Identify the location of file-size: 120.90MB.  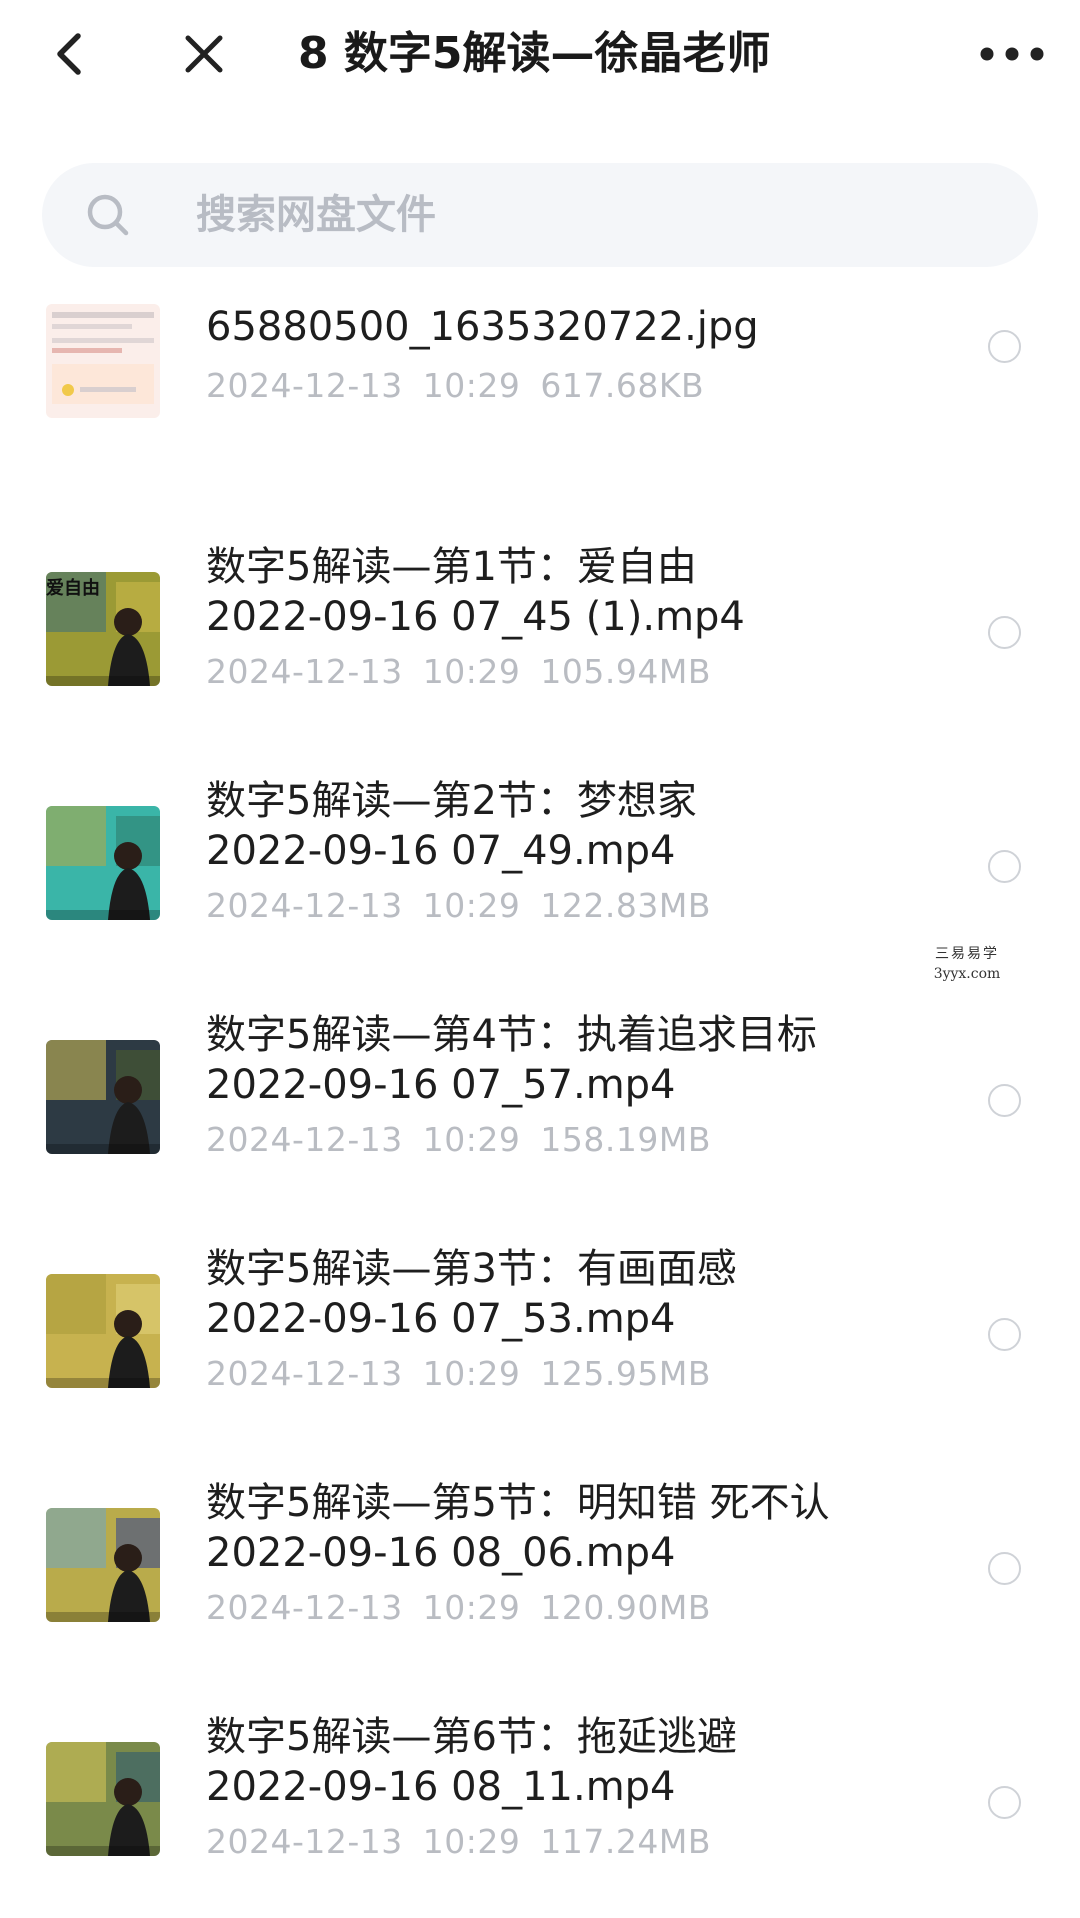
(625, 1607).